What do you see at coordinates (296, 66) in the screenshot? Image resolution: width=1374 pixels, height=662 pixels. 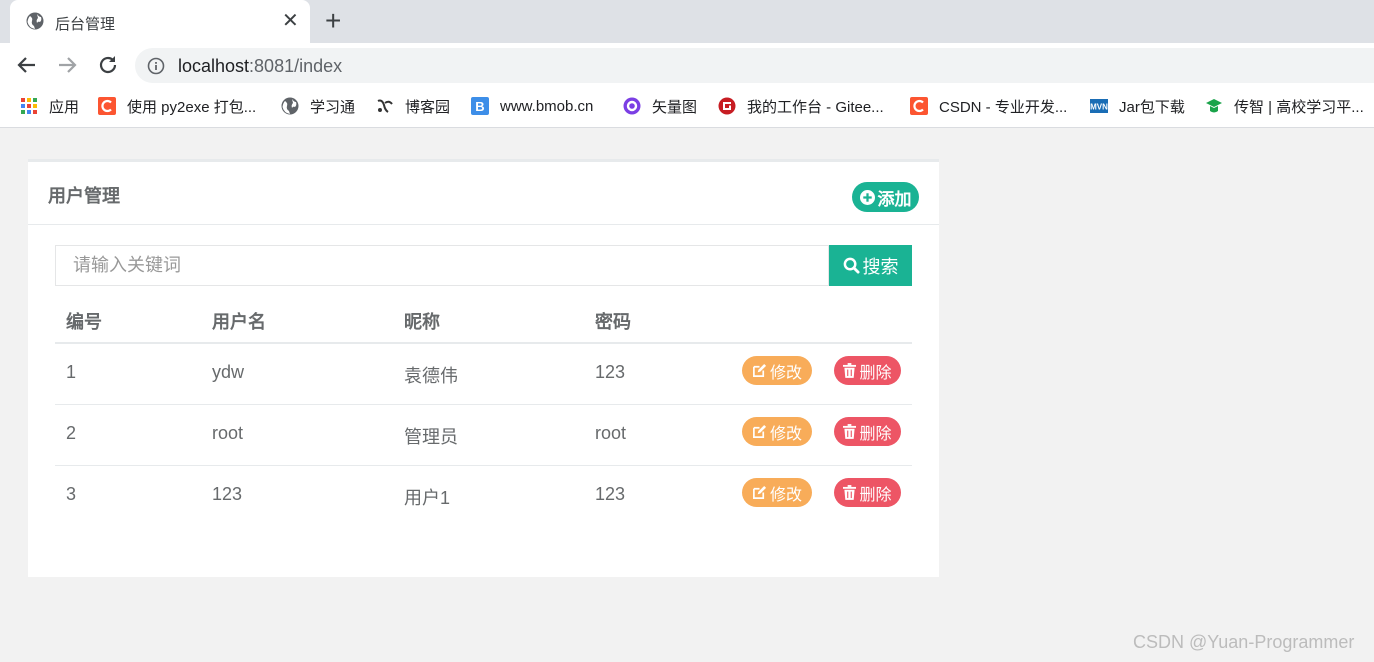 I see `url-path: :8081/index` at bounding box center [296, 66].